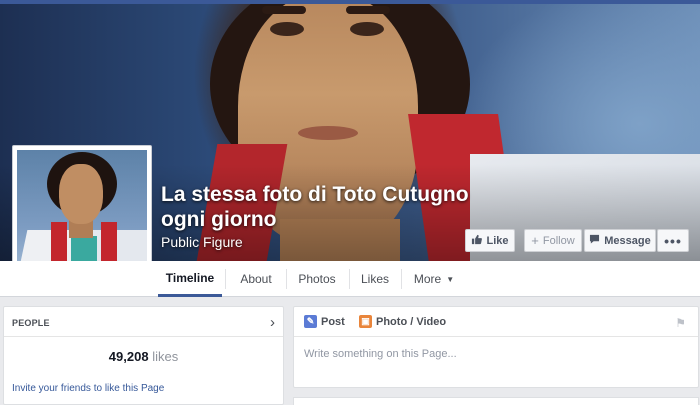 The width and height of the screenshot is (700, 405). Describe the element at coordinates (317, 279) in the screenshot. I see `tab-photos: Photos` at that location.